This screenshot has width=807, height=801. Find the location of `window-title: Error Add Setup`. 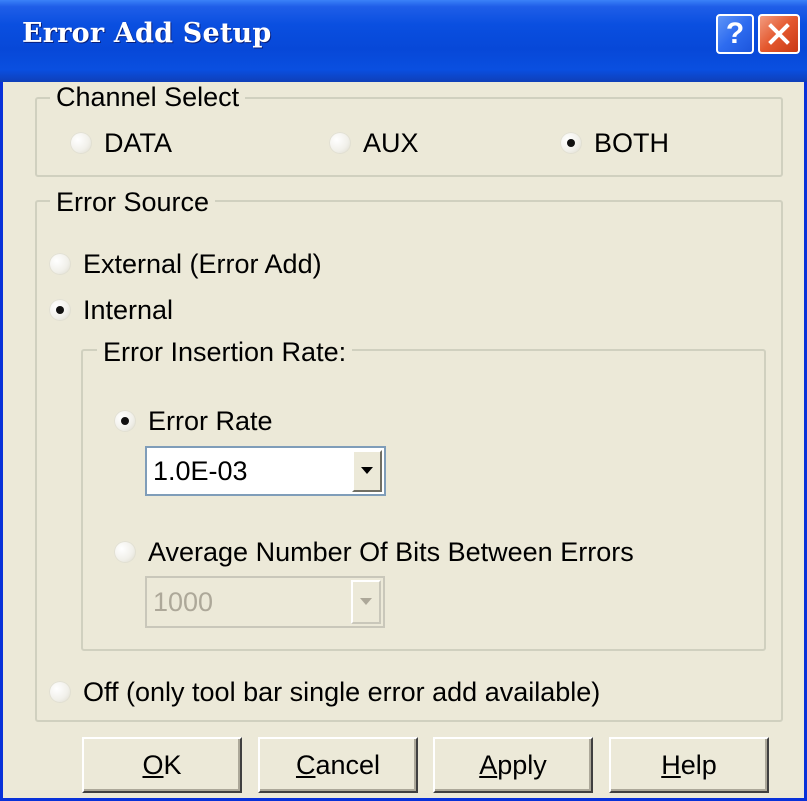

window-title: Error Add Setup is located at coordinates (147, 33).